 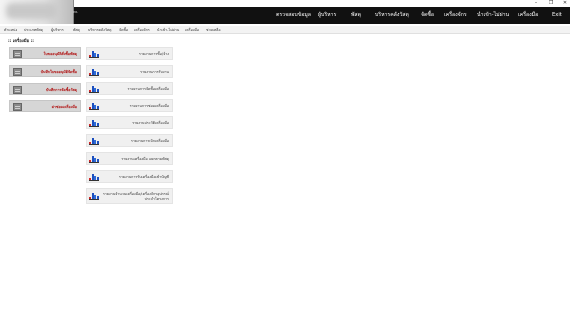 What do you see at coordinates (57, 30) in the screenshot?
I see `subnav-item: ผู้บริหาร` at bounding box center [57, 30].